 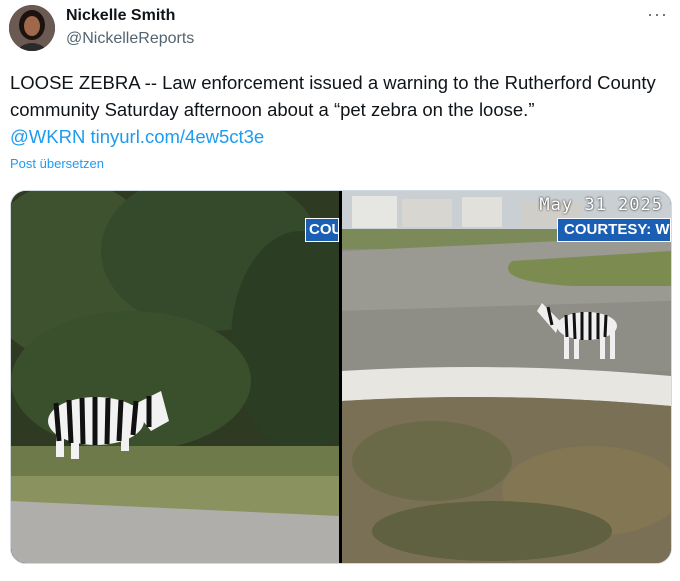 I want to click on url-link: tinyurl.com/4ew5ct3e, so click(x=177, y=136).